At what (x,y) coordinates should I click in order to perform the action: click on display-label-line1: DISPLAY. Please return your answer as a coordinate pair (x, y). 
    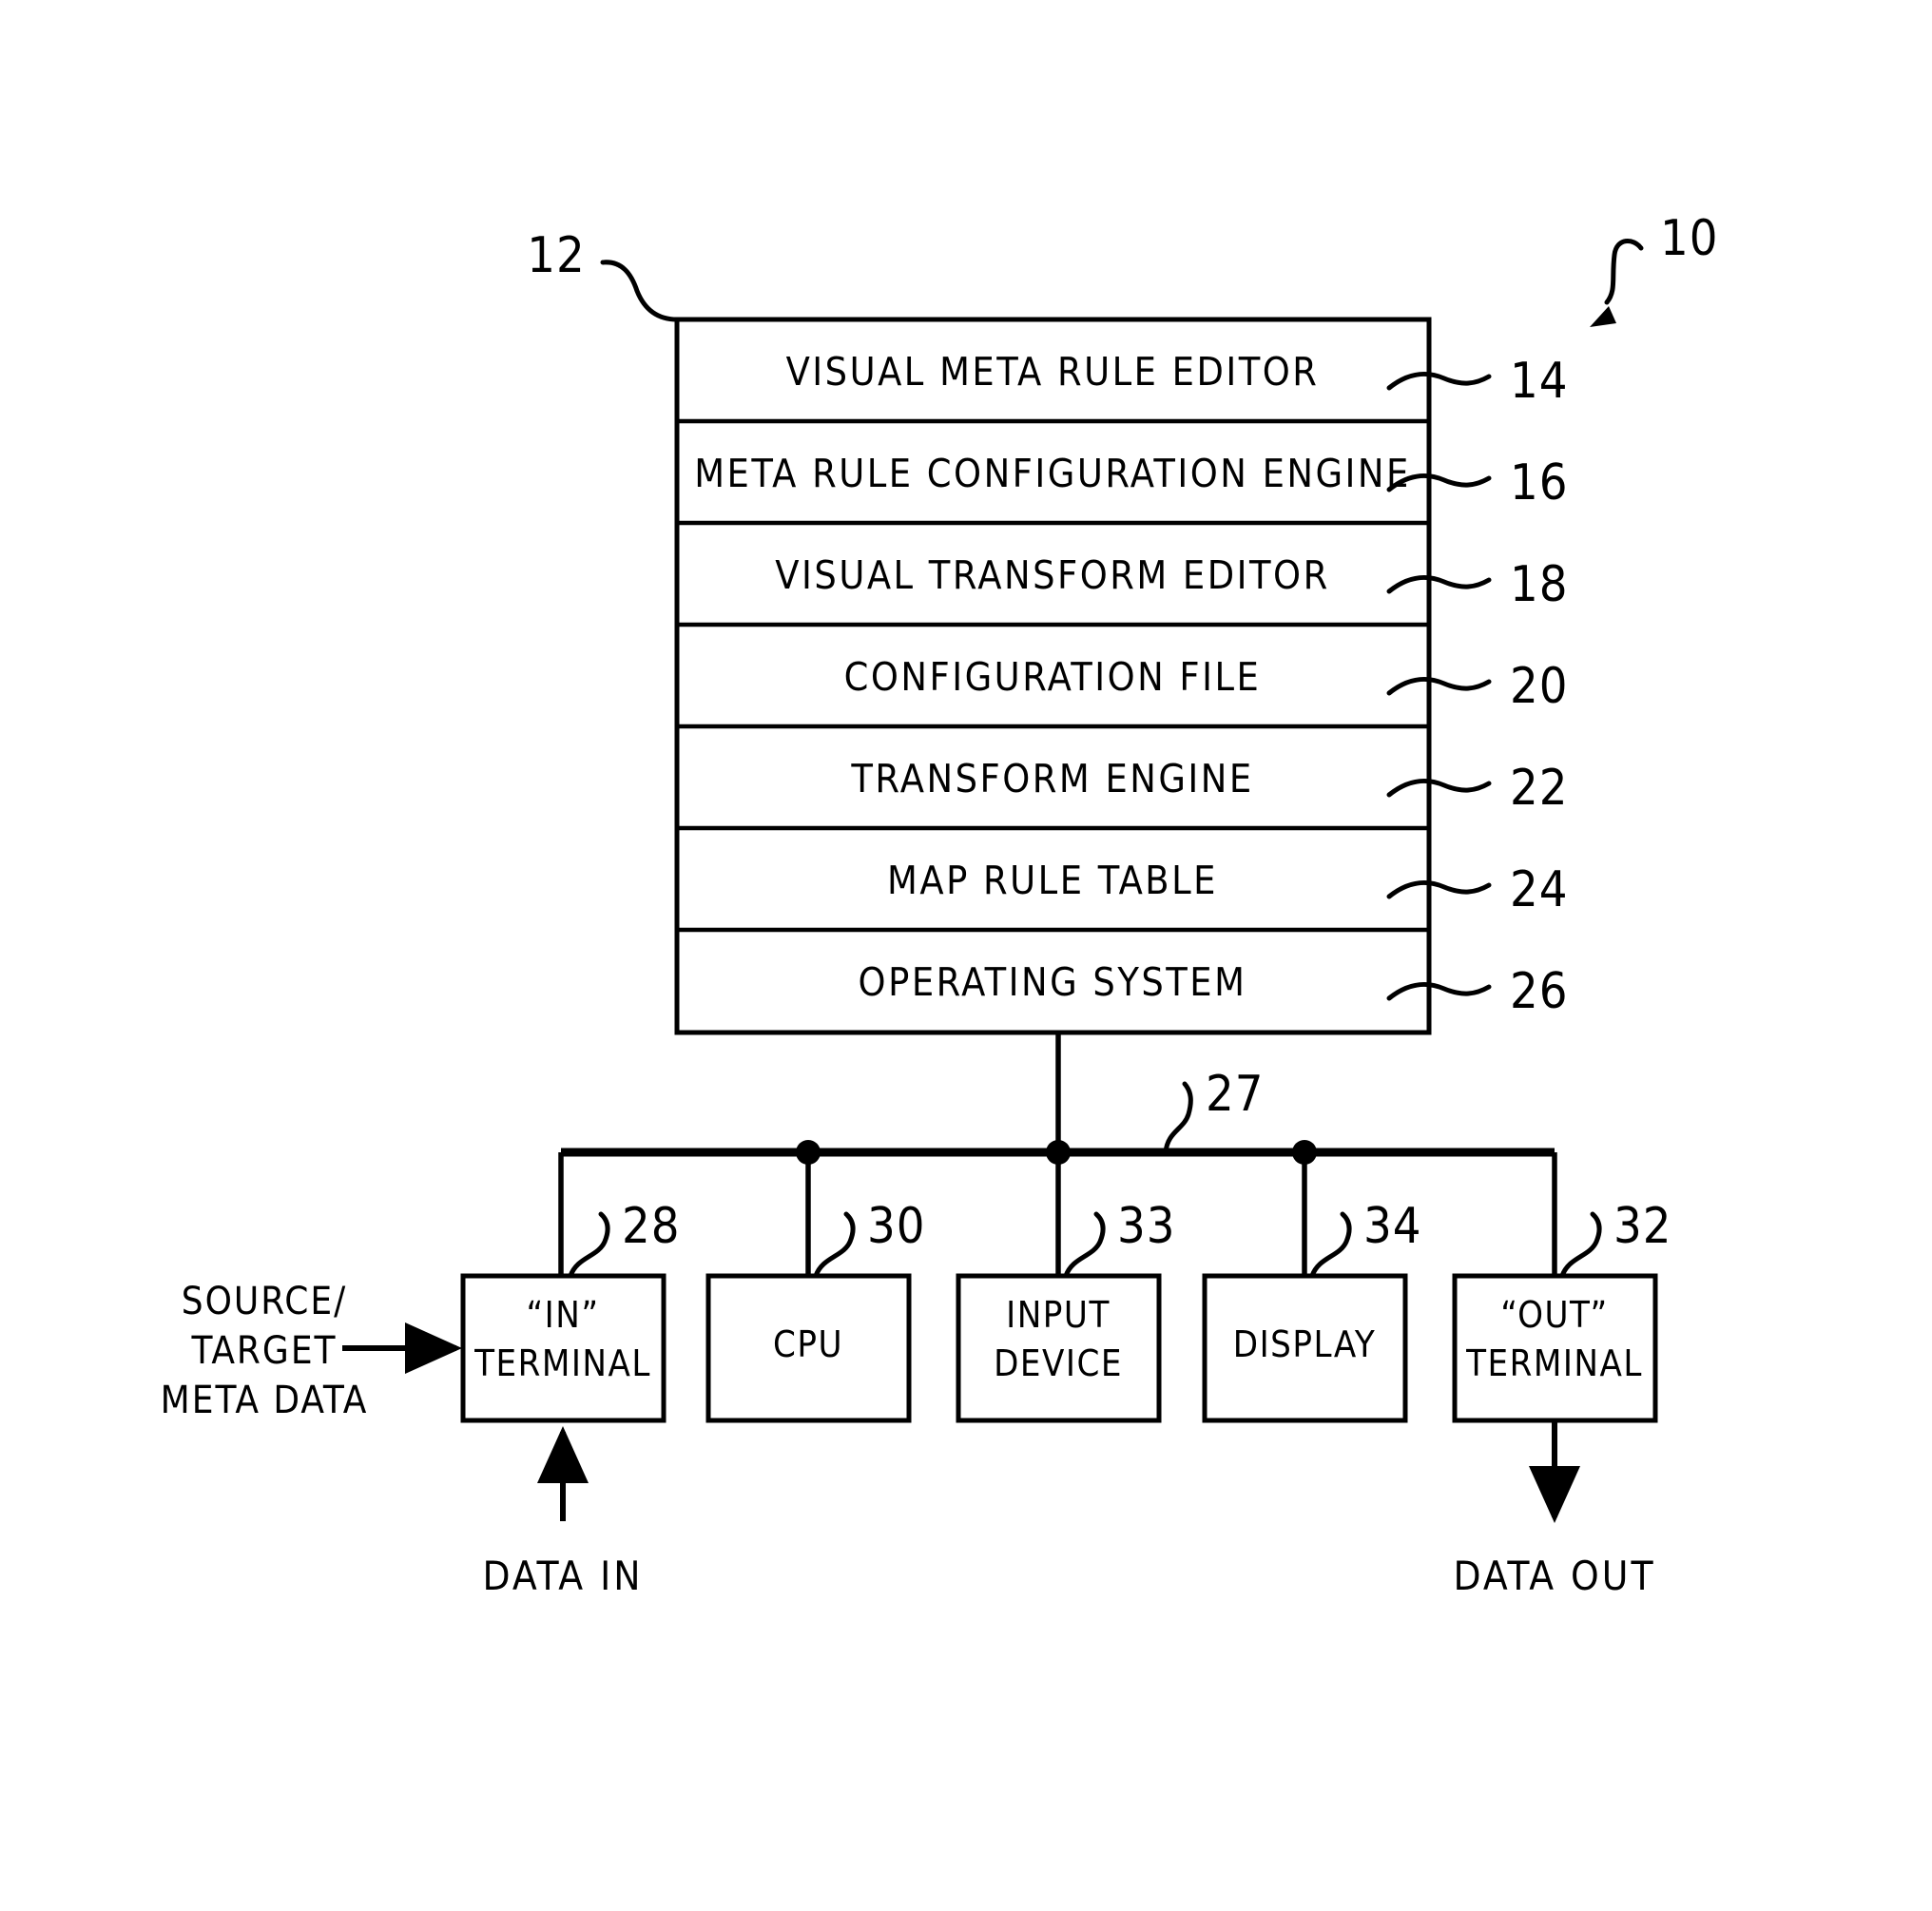
    Looking at the image, I should click on (1304, 1344).